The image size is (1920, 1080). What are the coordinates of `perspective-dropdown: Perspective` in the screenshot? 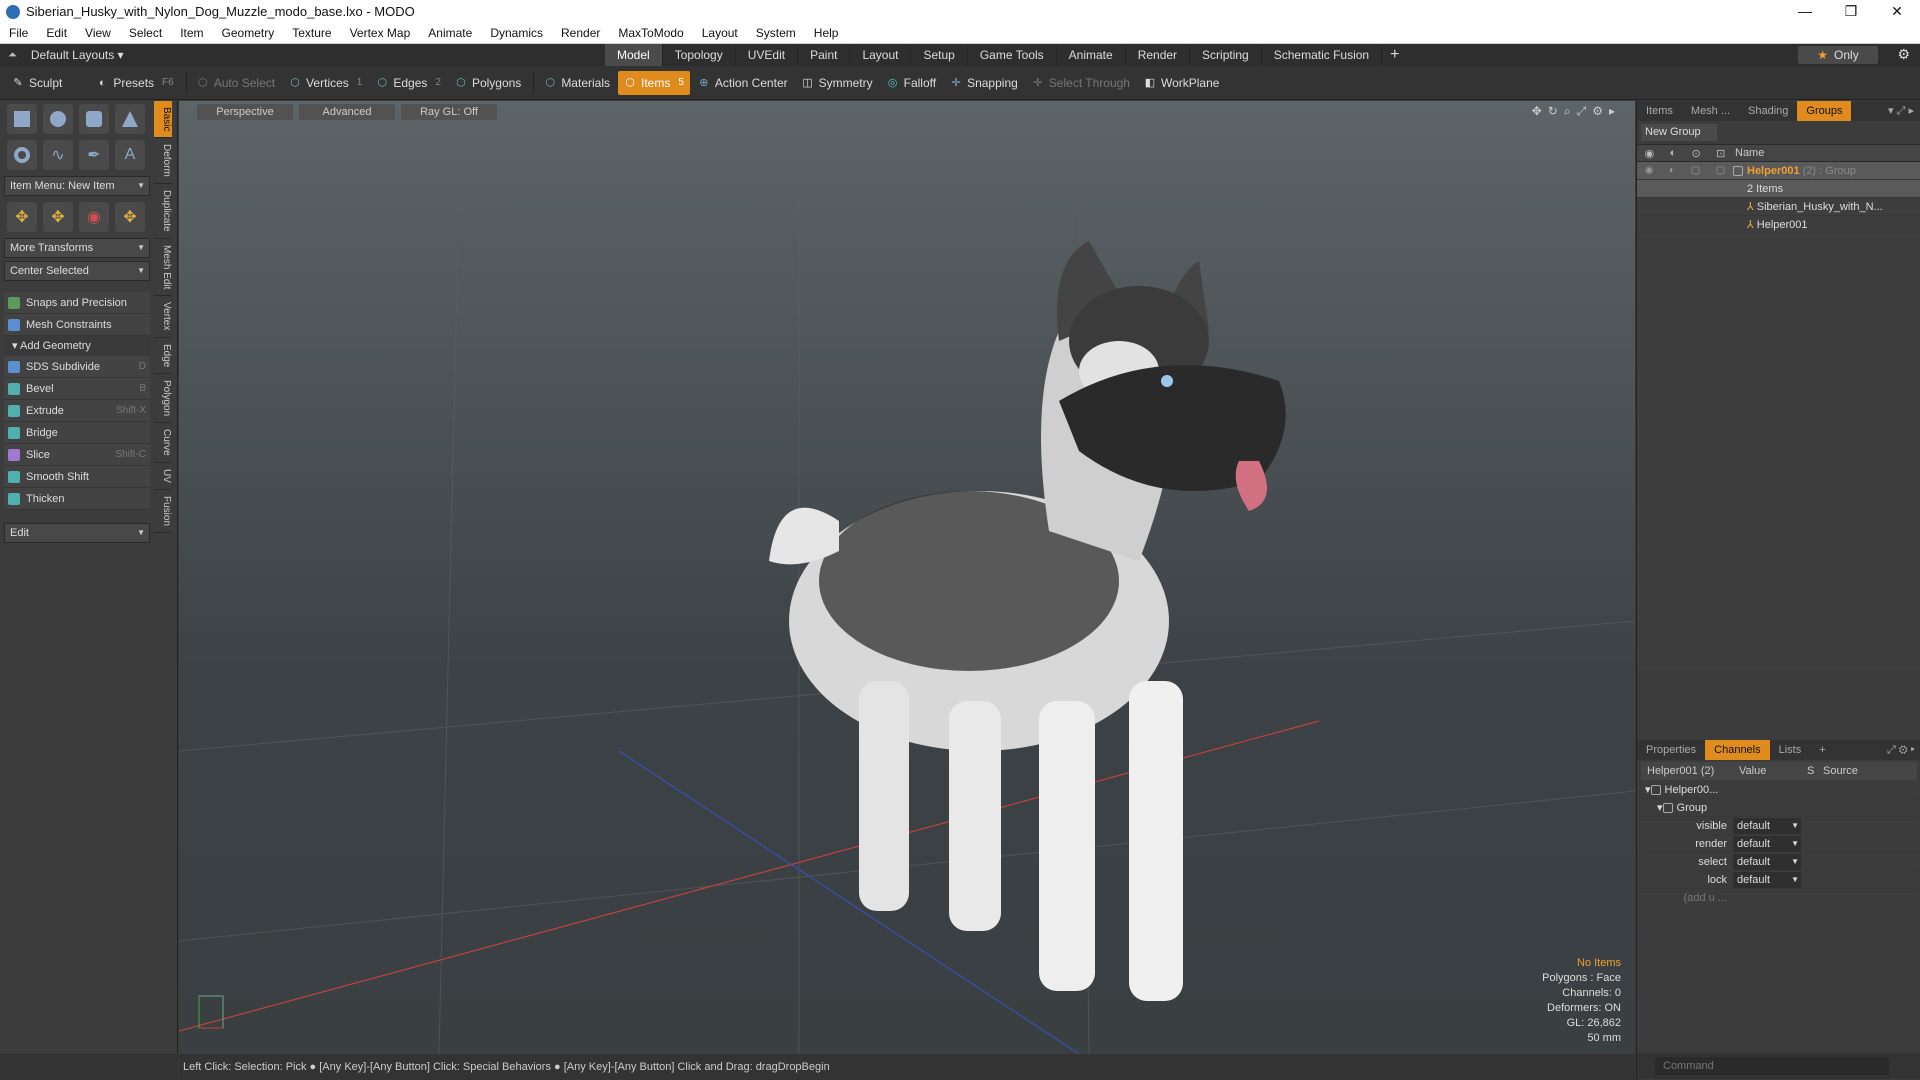 It's located at (245, 112).